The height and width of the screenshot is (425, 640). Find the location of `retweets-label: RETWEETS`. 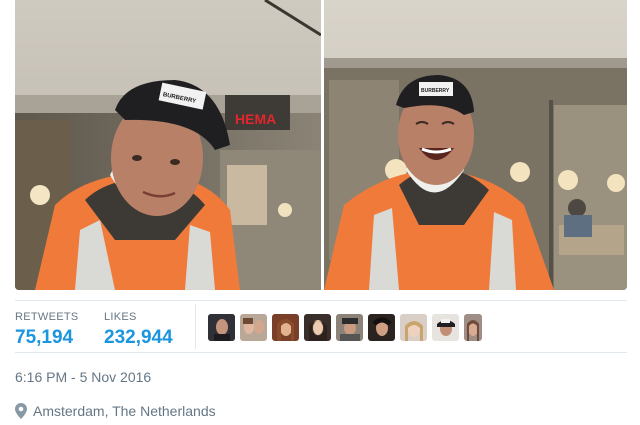

retweets-label: RETWEETS is located at coordinates (47, 317).